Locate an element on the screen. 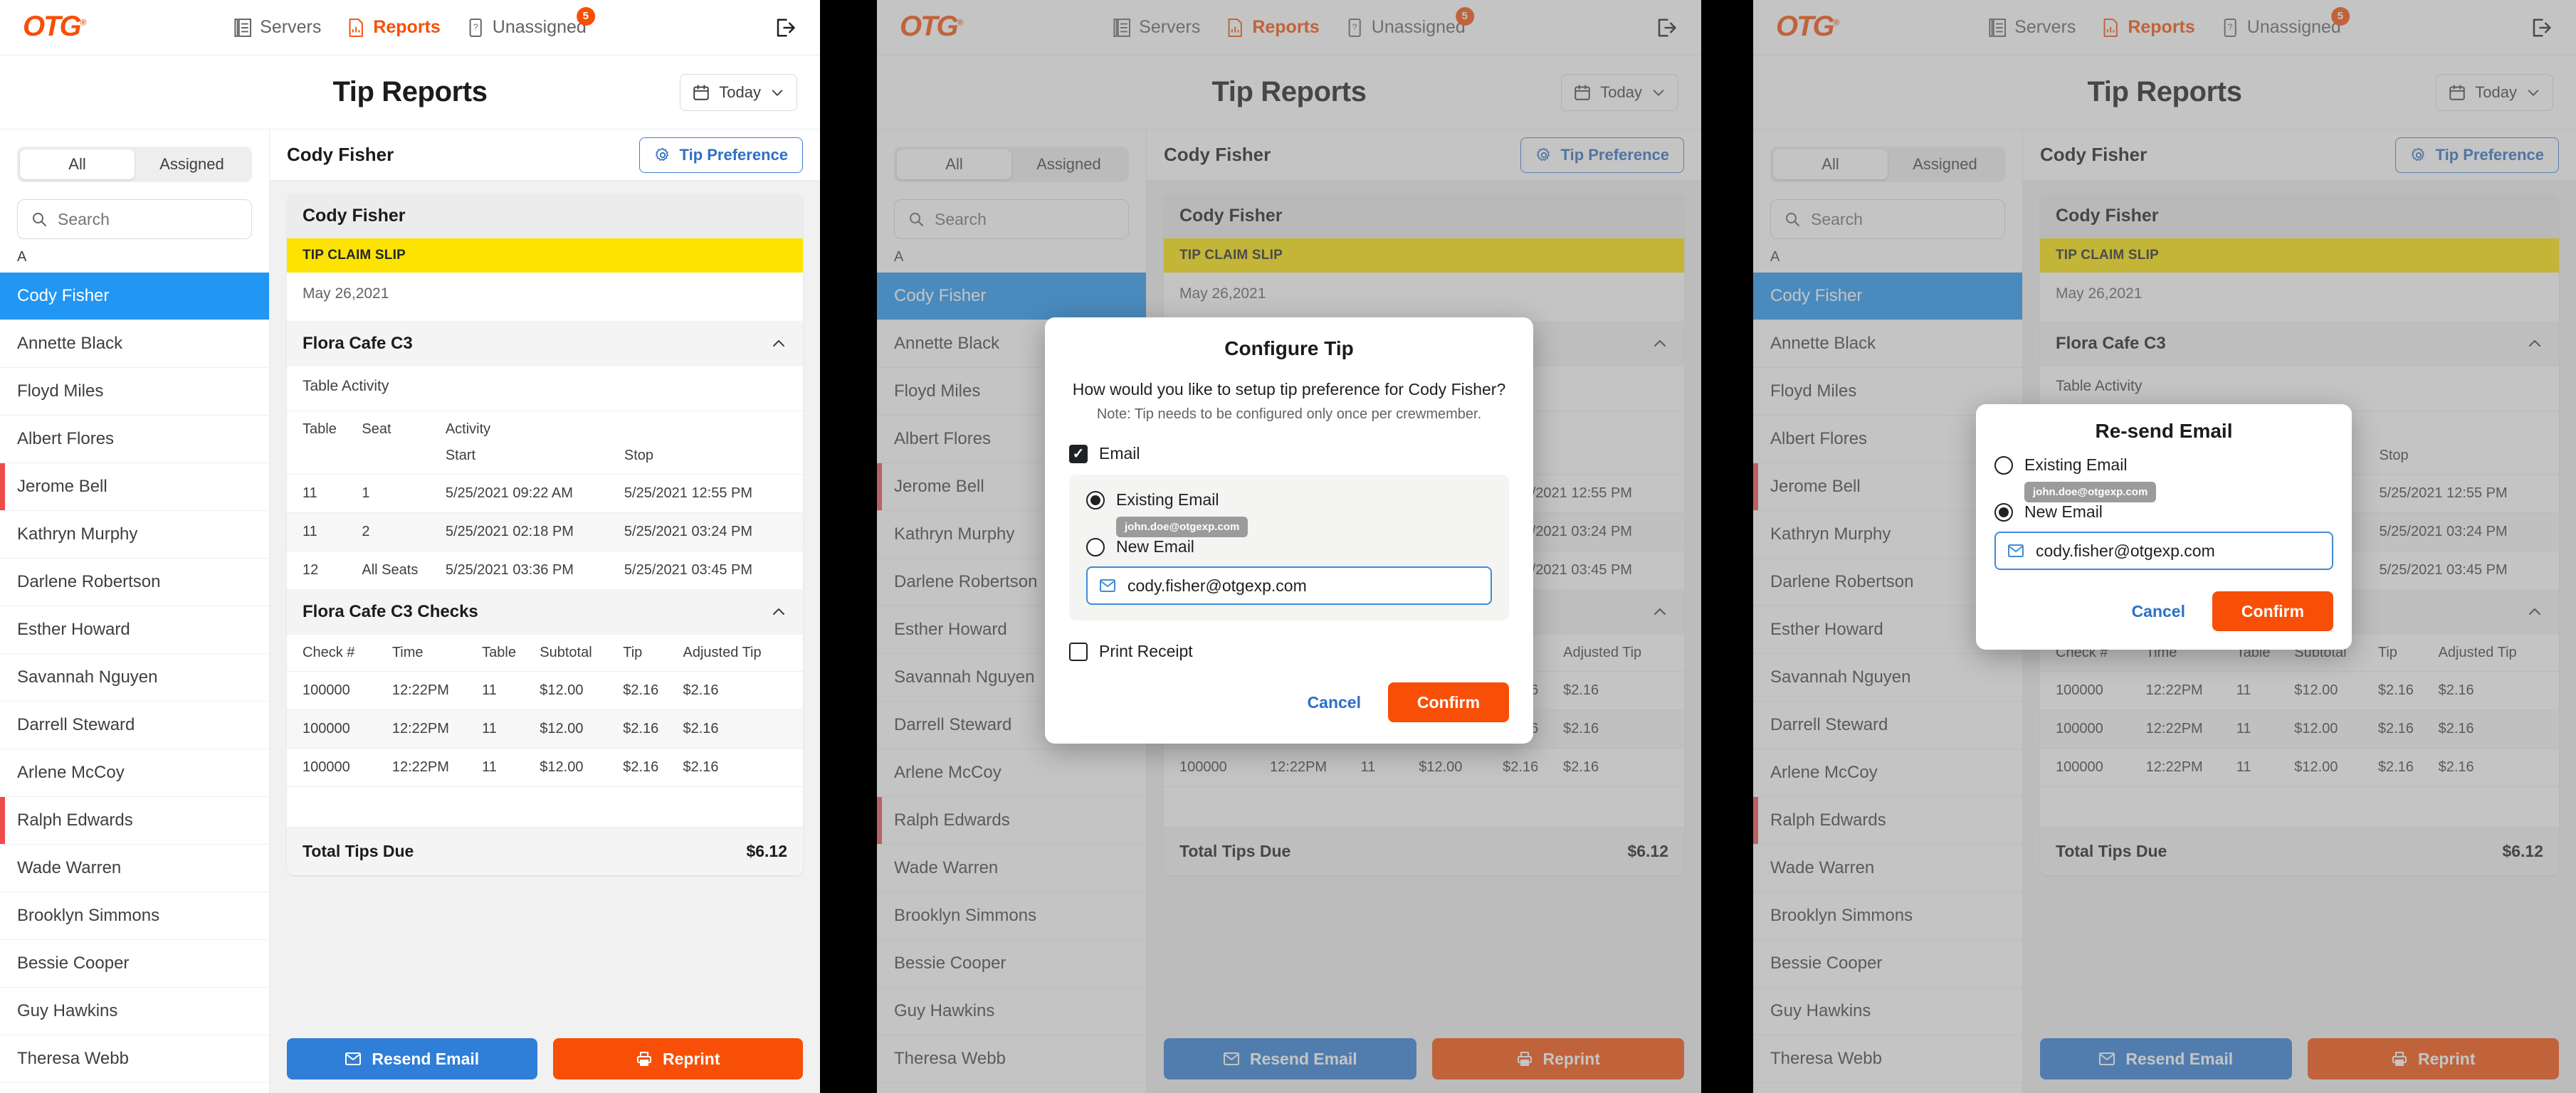 The image size is (2576, 1093). nav-item-reports: Reports is located at coordinates (394, 27).